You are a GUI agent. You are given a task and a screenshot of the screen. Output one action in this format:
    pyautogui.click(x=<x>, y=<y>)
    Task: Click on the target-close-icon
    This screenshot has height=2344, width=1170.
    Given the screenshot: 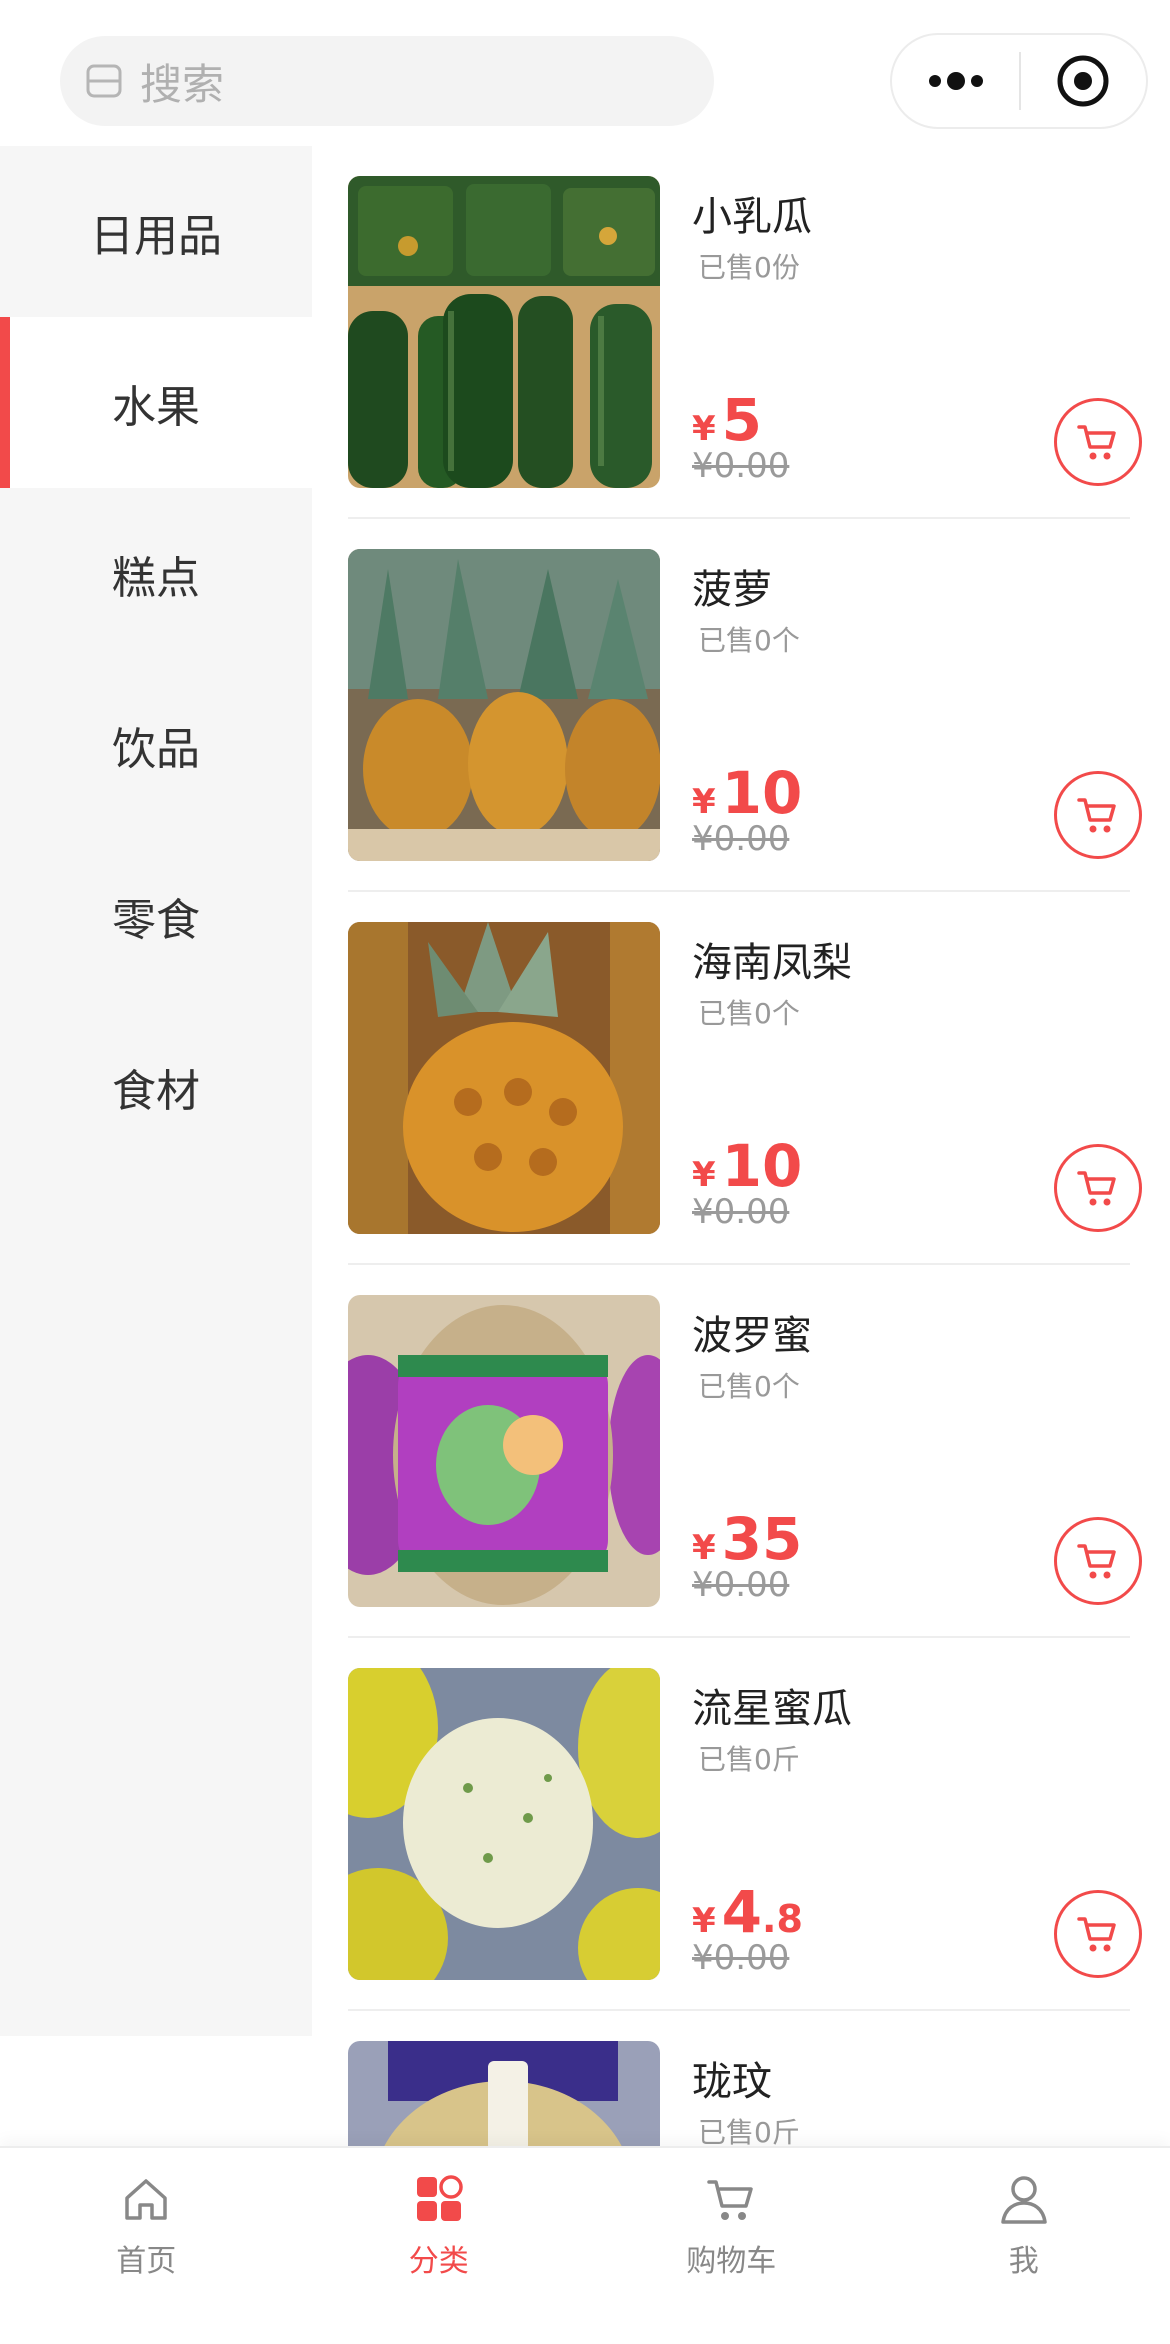 What is the action you would take?
    pyautogui.click(x=1083, y=81)
    